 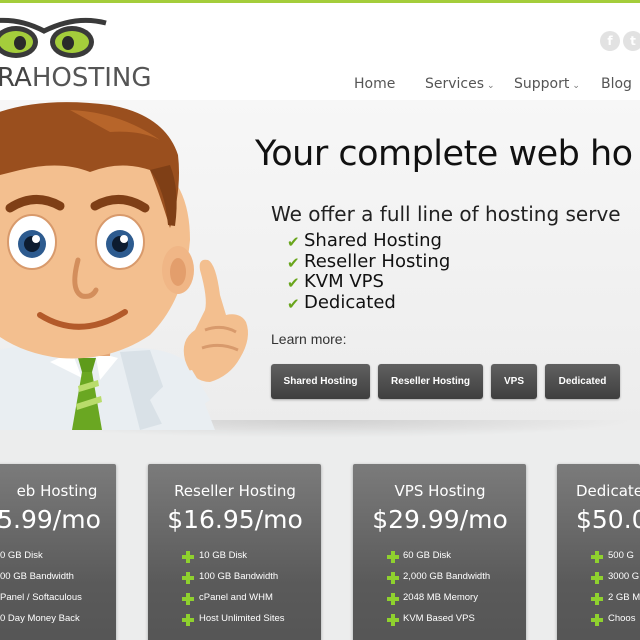 I want to click on feature-label: Dedicated, so click(x=350, y=302).